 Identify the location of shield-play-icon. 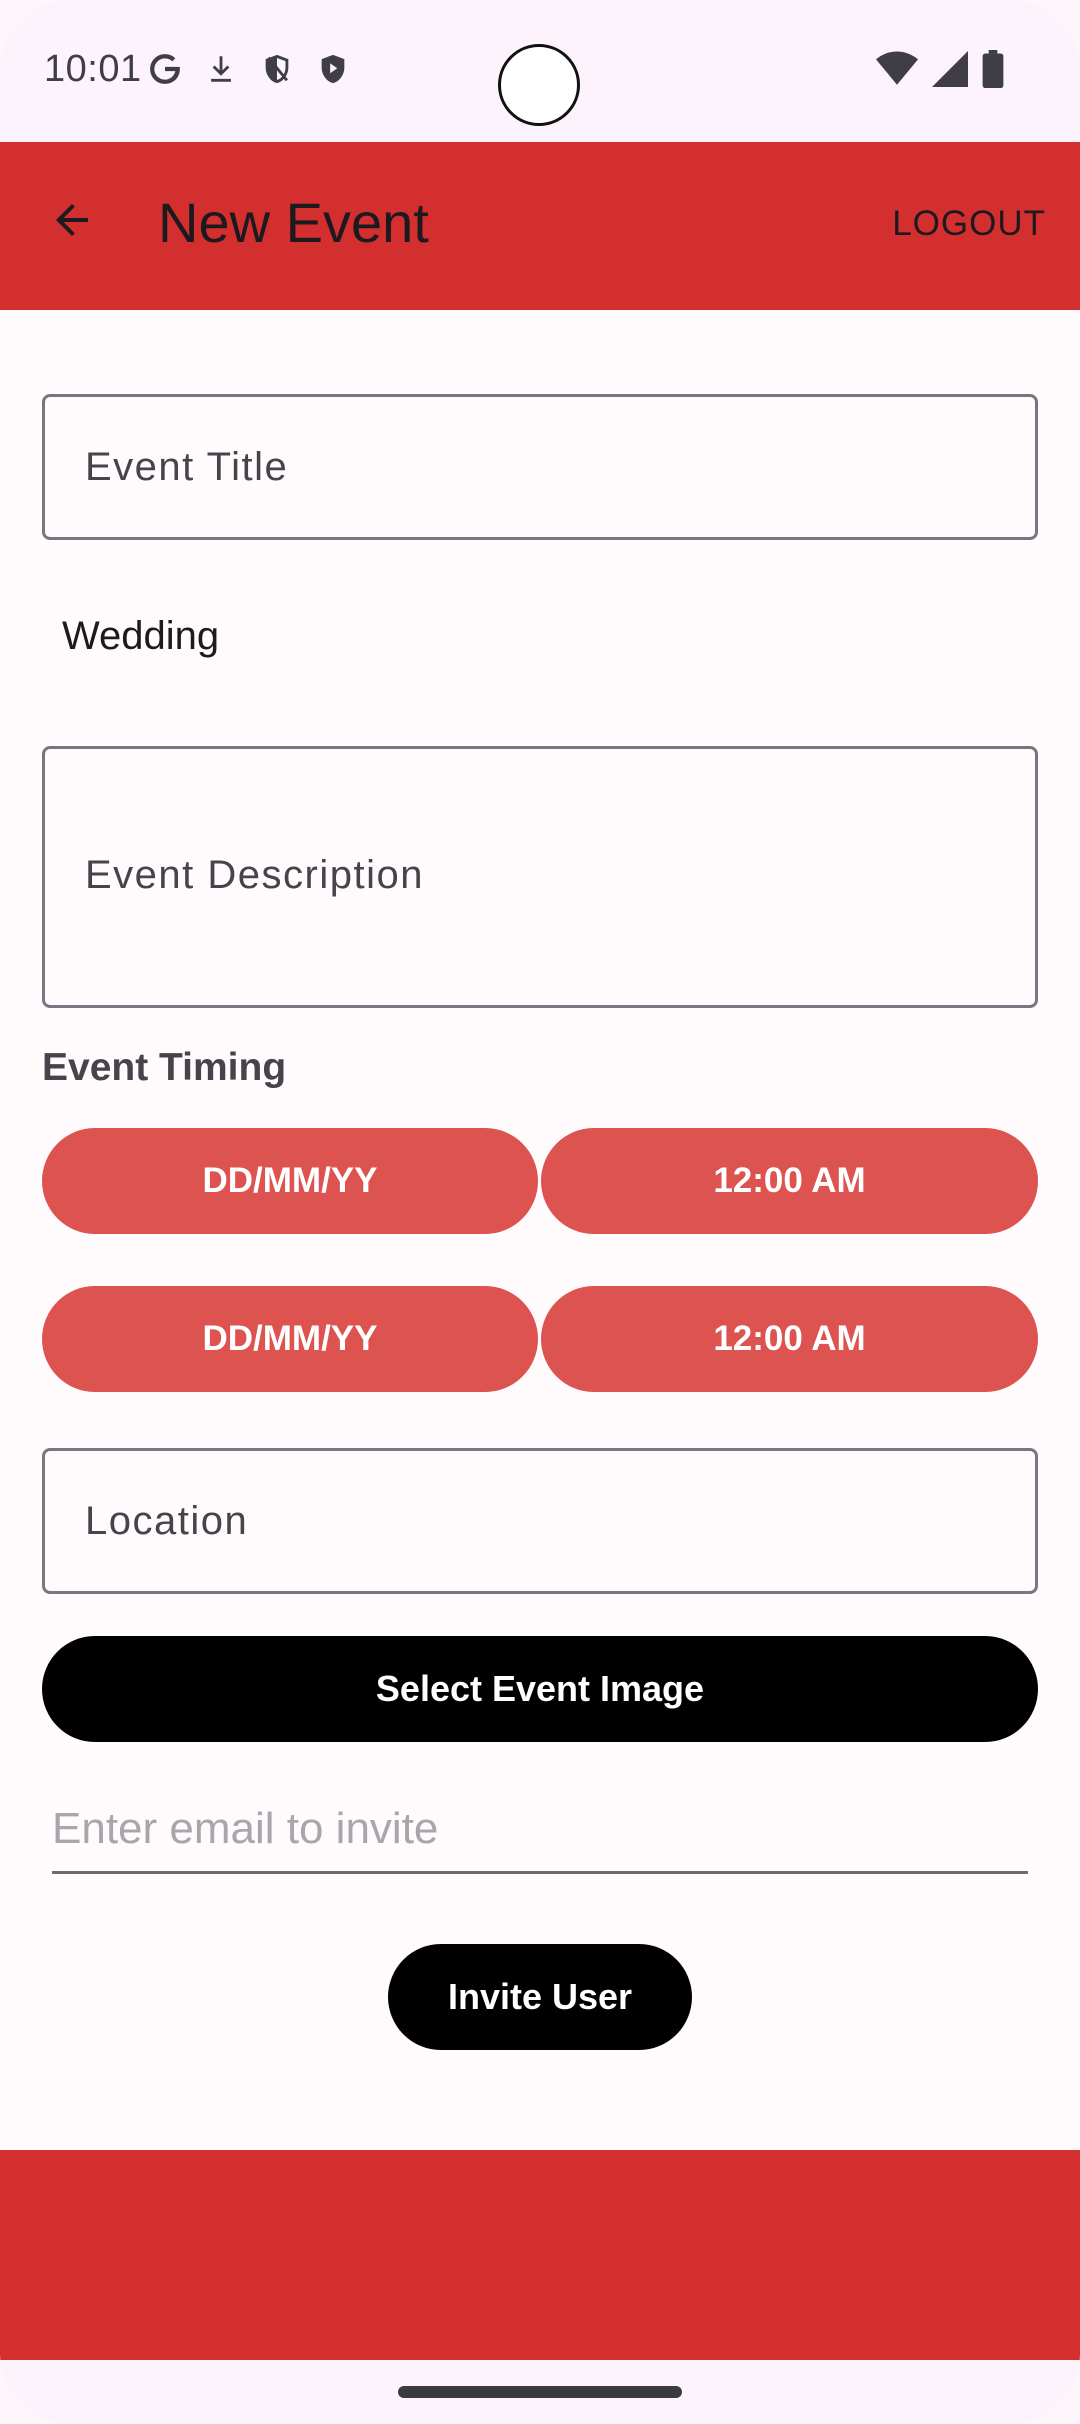
(333, 69).